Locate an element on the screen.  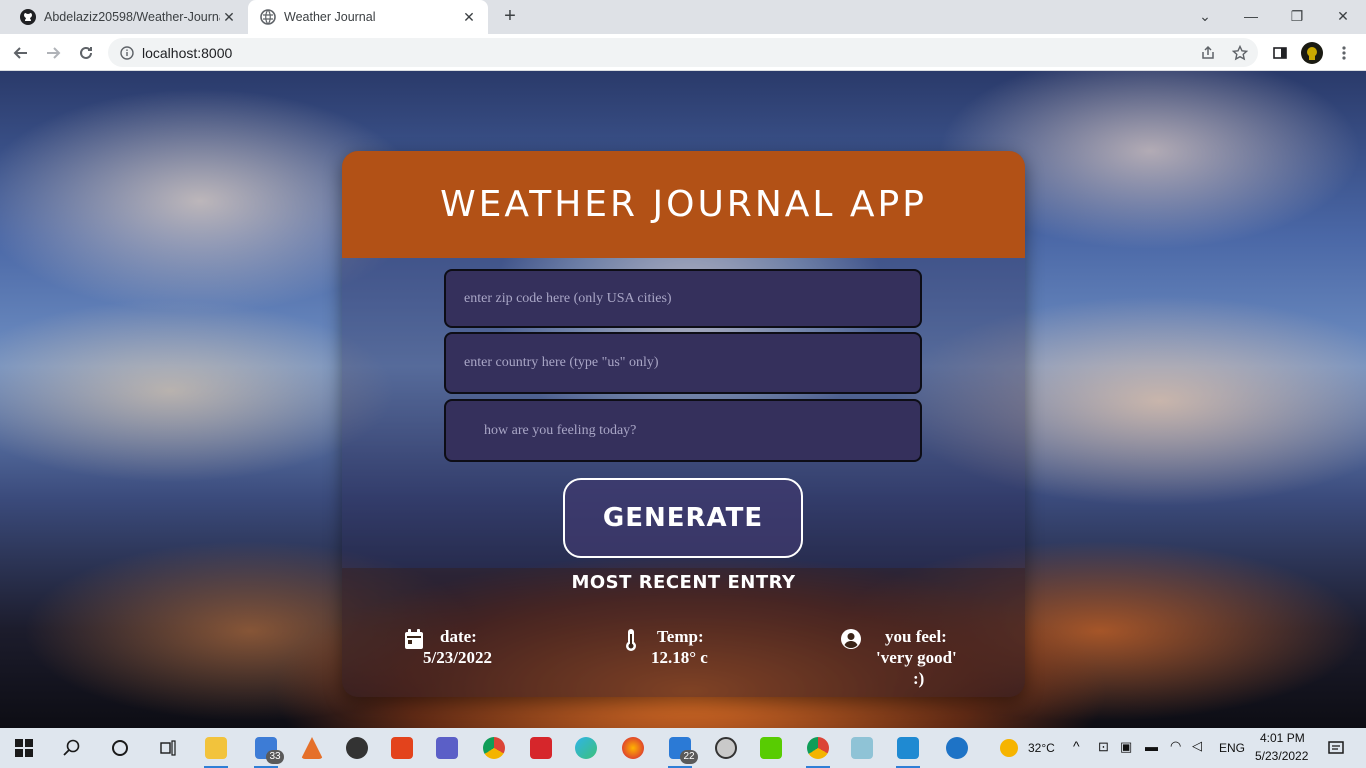
edge-icon is located at coordinates (586, 748).